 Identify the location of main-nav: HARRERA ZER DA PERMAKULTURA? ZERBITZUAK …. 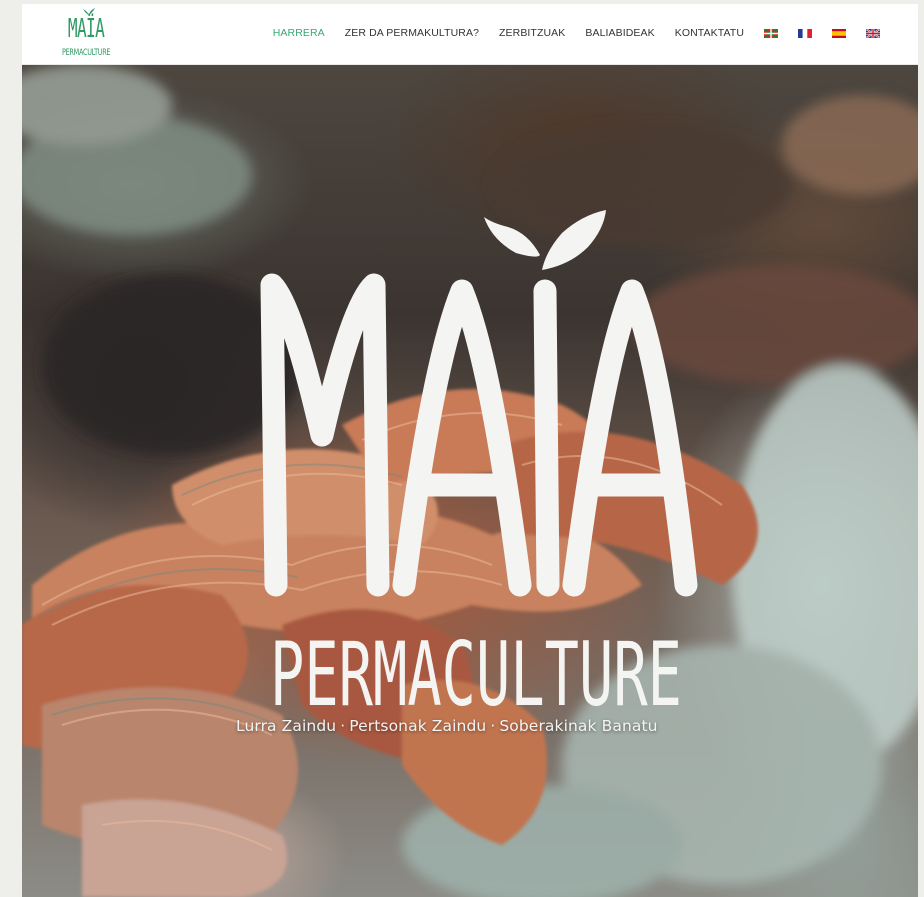
(566, 33).